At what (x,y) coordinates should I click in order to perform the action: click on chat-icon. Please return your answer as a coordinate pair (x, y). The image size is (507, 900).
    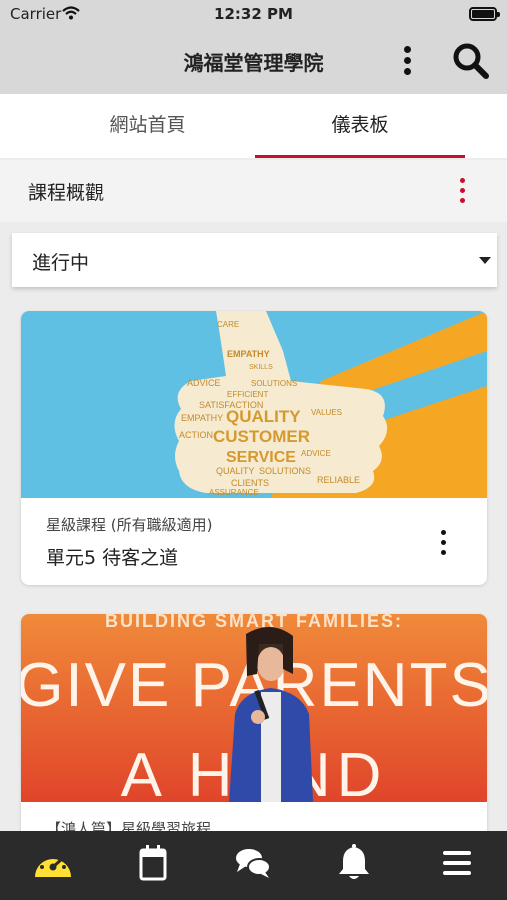
    Looking at the image, I should click on (253, 863).